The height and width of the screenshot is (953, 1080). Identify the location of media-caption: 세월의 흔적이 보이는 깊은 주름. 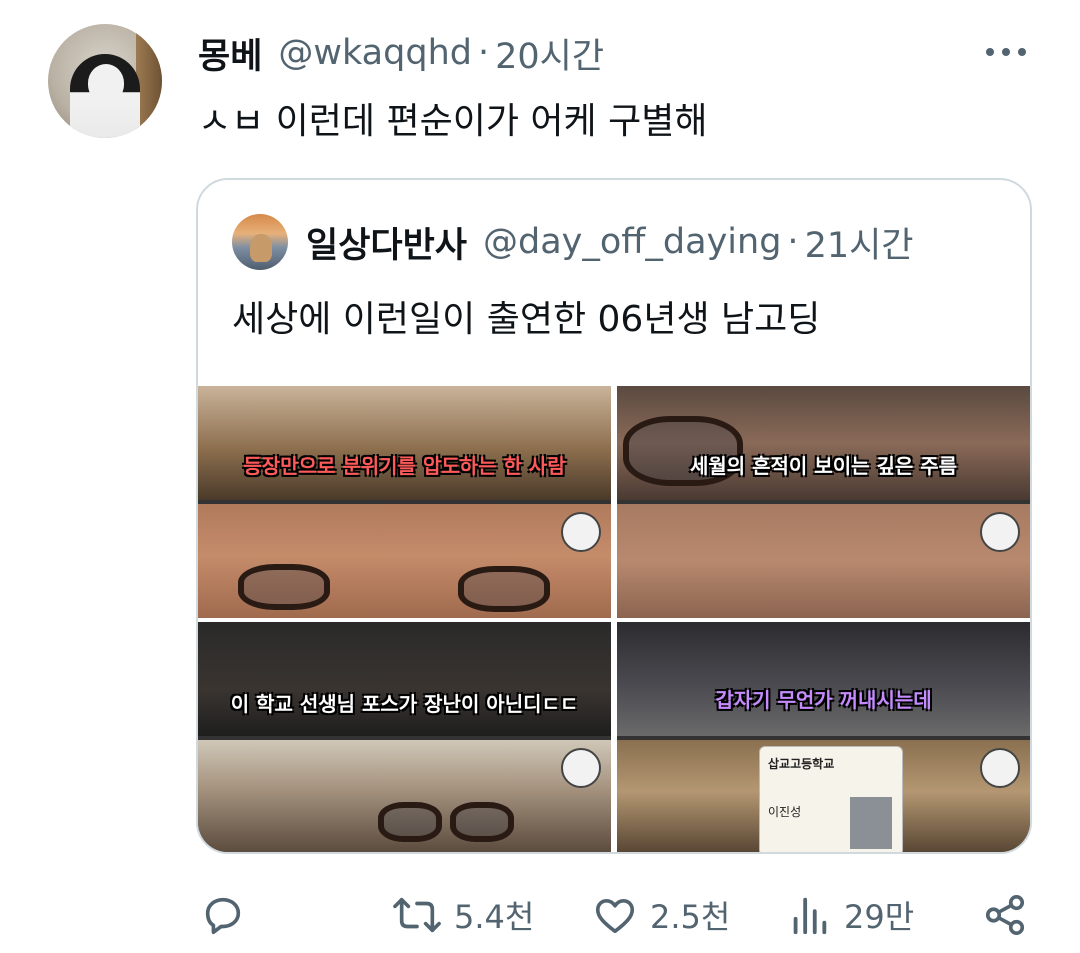
(823, 466).